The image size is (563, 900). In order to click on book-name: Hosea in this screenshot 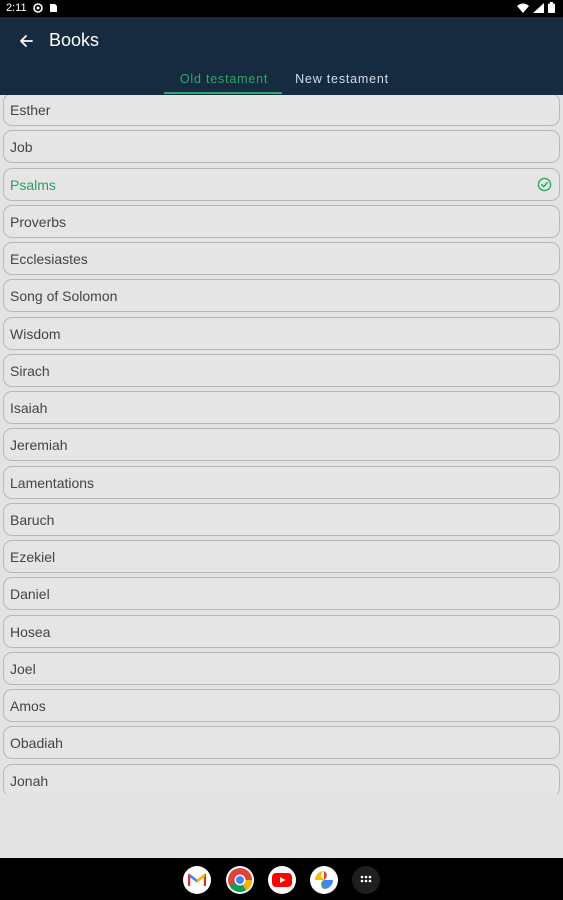, I will do `click(30, 631)`.